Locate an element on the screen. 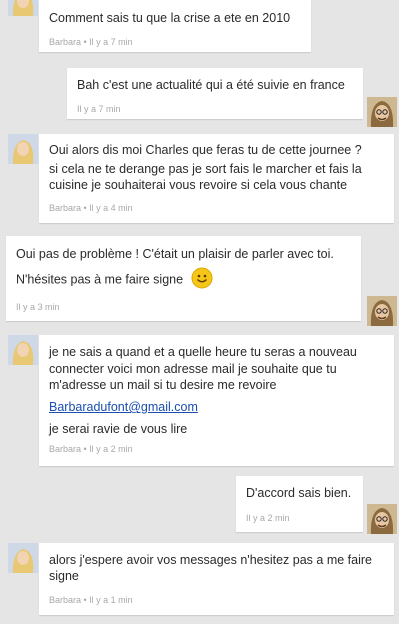 This screenshot has width=399, height=624. message-meta: Barbara • Il y a 7 min is located at coordinates (91, 42).